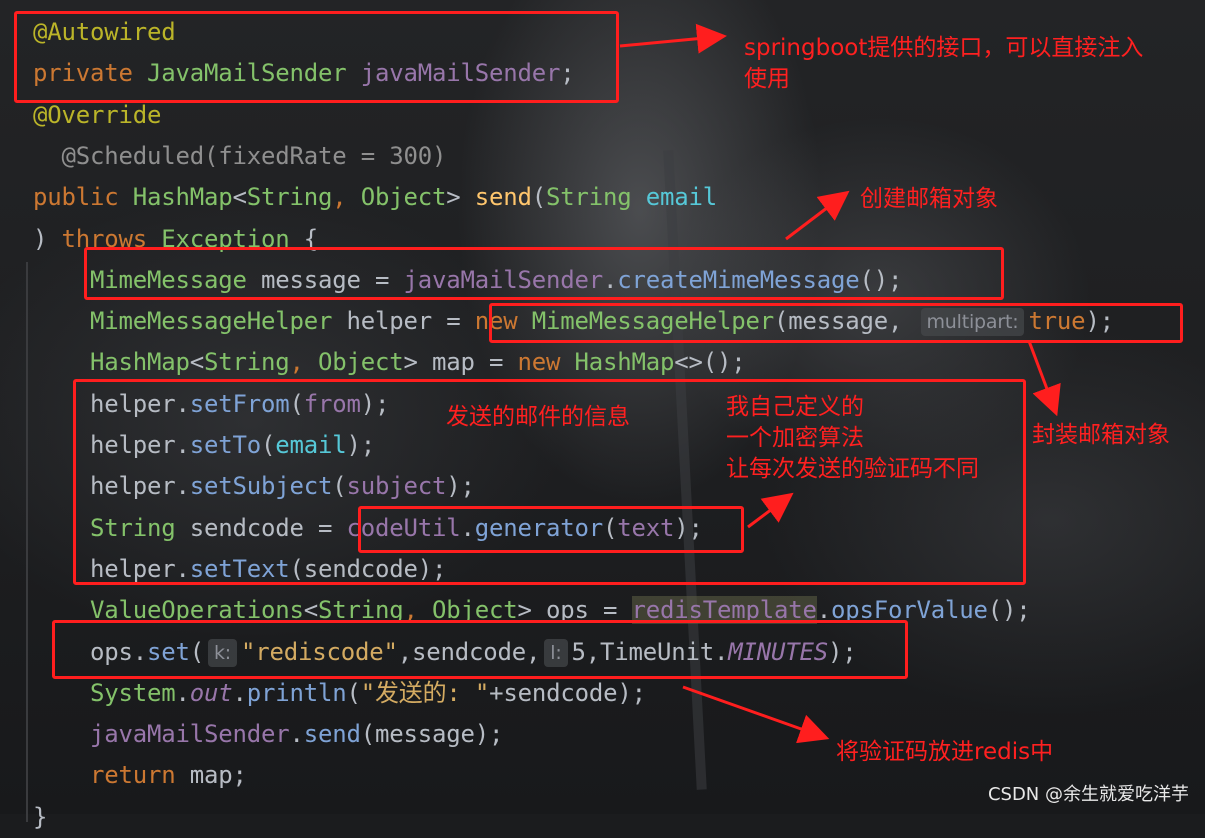 The height and width of the screenshot is (838, 1205). Describe the element at coordinates (770, 510) in the screenshot. I see `arrow-to-encrypt-note` at that location.